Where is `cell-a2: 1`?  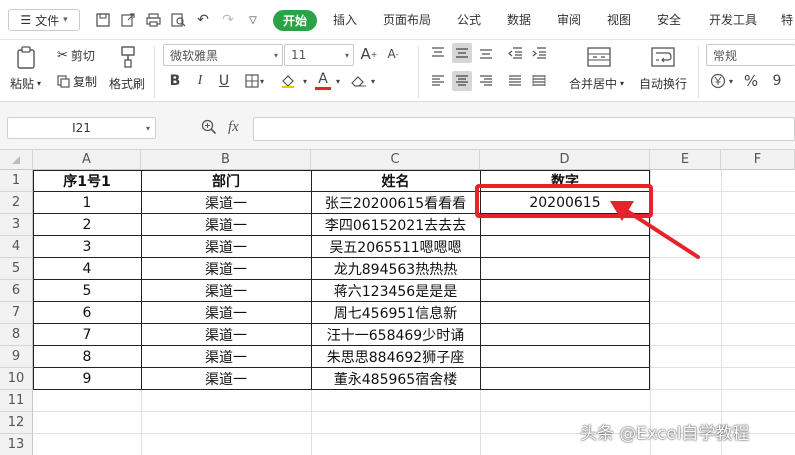 cell-a2: 1 is located at coordinates (87, 203).